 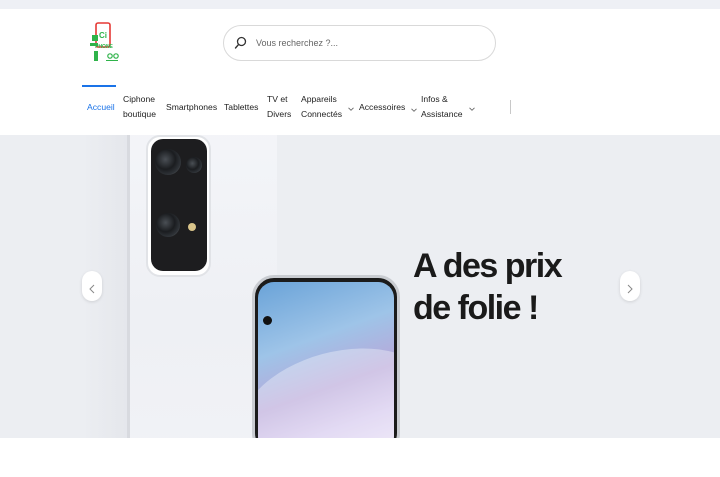 I want to click on ciphone-logo-icon: Ci PHONE, so click(x=104, y=44).